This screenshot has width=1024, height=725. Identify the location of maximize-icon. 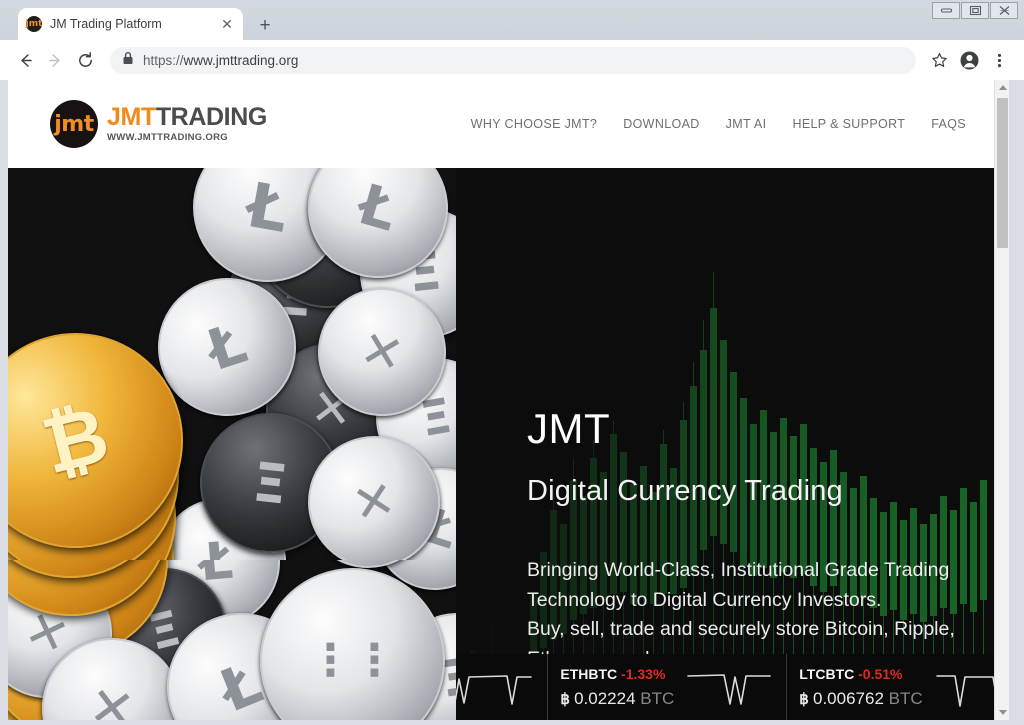
(975, 10).